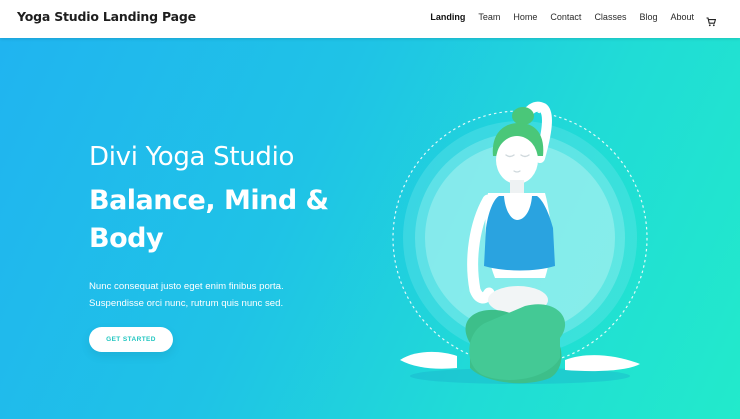 The height and width of the screenshot is (419, 740). Describe the element at coordinates (131, 339) in the screenshot. I see `get-started-button: GET STARTED` at that location.